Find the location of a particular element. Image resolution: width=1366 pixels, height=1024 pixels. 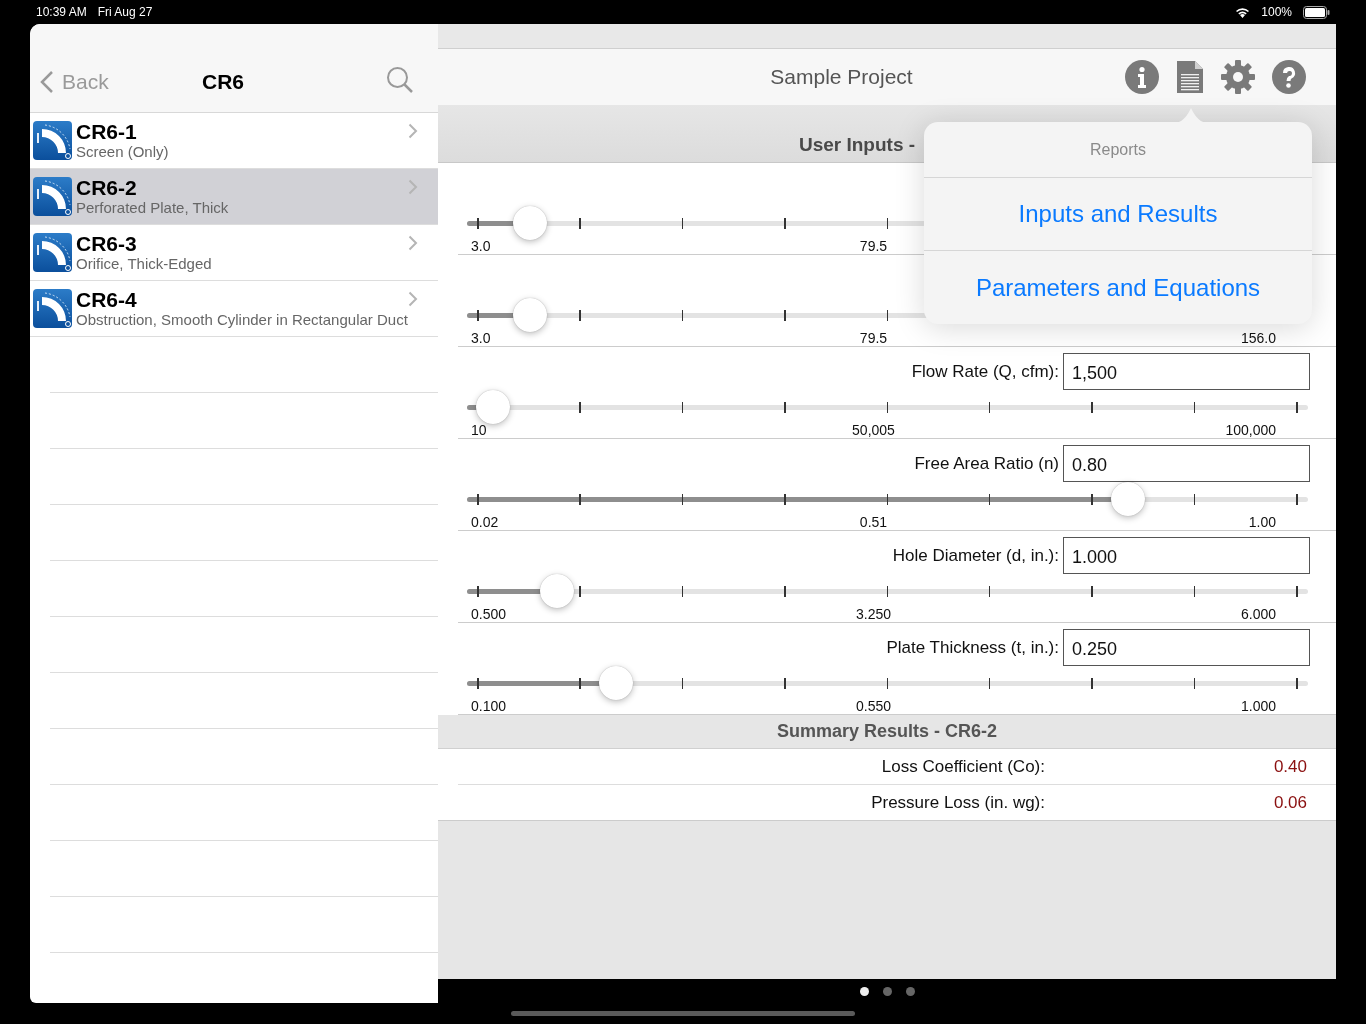

item-code: CR6-1 is located at coordinates (106, 131).